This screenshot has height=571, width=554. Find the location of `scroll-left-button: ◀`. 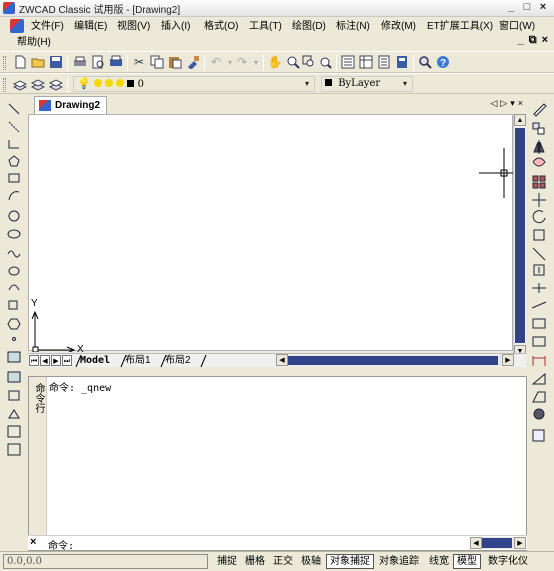

scroll-left-button: ◀ is located at coordinates (282, 360).